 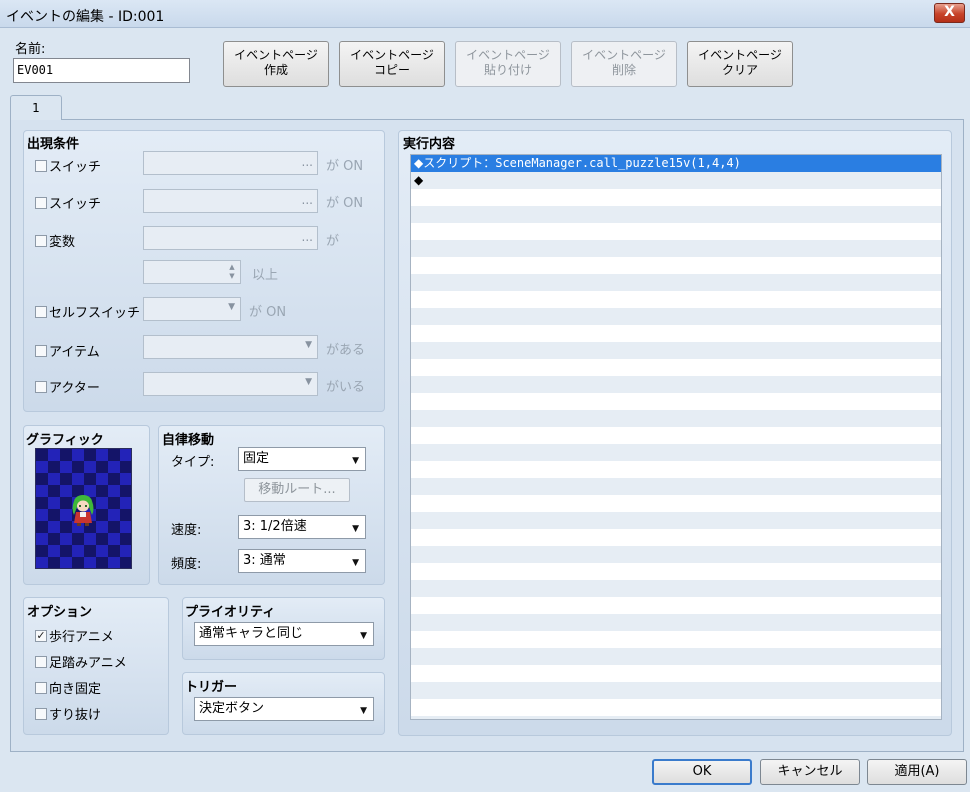 What do you see at coordinates (36, 107) in the screenshot?
I see `tab-page-1: 1` at bounding box center [36, 107].